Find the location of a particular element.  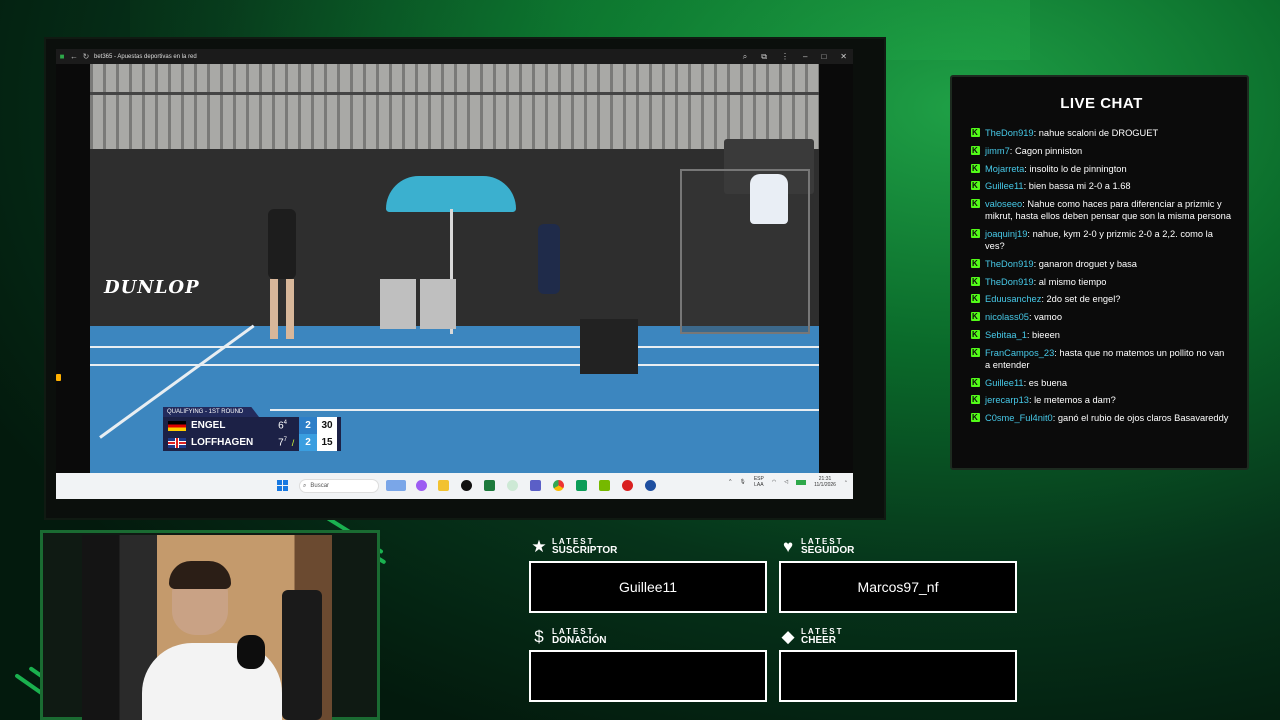

microphone-icon: 🎙 is located at coordinates (742, 482).